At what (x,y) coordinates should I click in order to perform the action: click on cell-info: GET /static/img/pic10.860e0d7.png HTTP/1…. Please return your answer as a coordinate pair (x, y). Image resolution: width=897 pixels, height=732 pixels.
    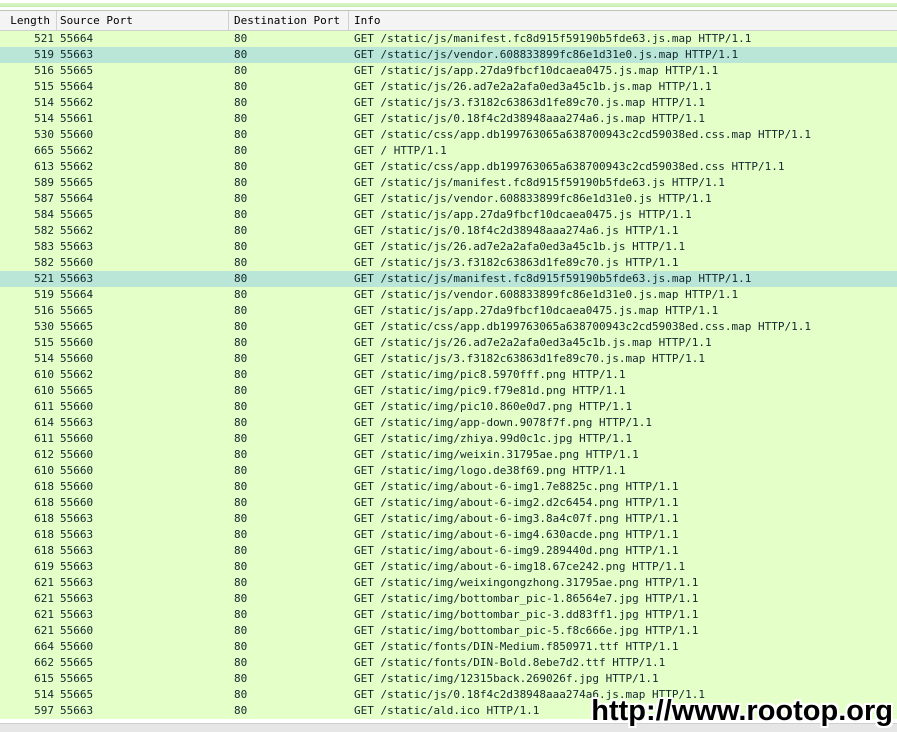
    Looking at the image, I should click on (493, 406).